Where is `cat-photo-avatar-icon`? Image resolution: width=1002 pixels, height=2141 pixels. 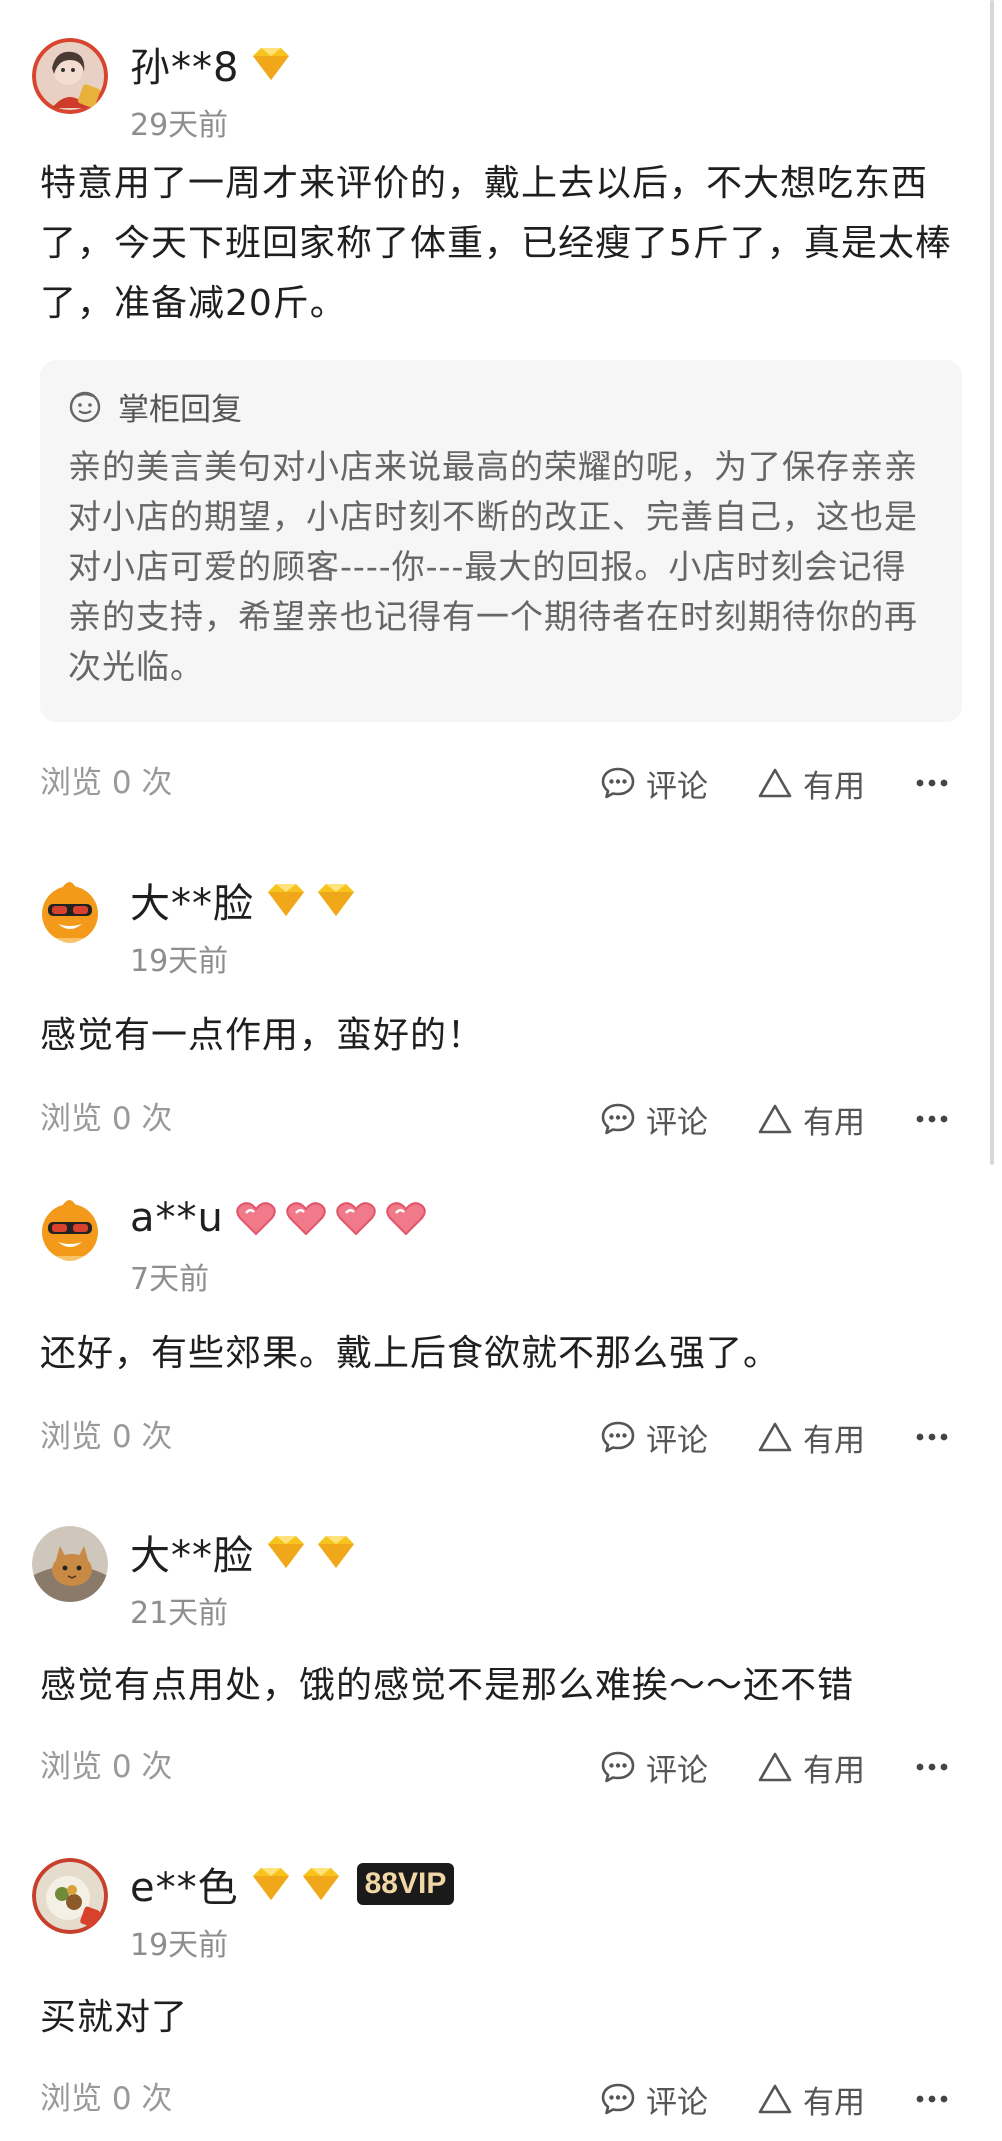
cat-photo-avatar-icon is located at coordinates (70, 1564).